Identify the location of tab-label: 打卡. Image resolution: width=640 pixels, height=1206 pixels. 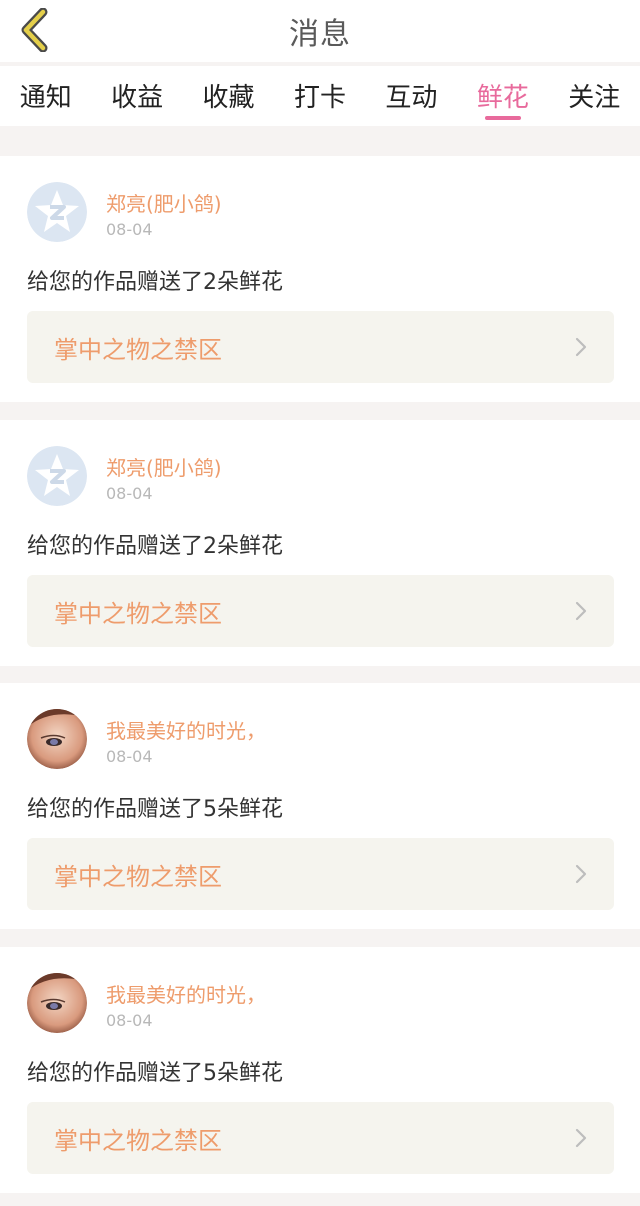
(319, 98).